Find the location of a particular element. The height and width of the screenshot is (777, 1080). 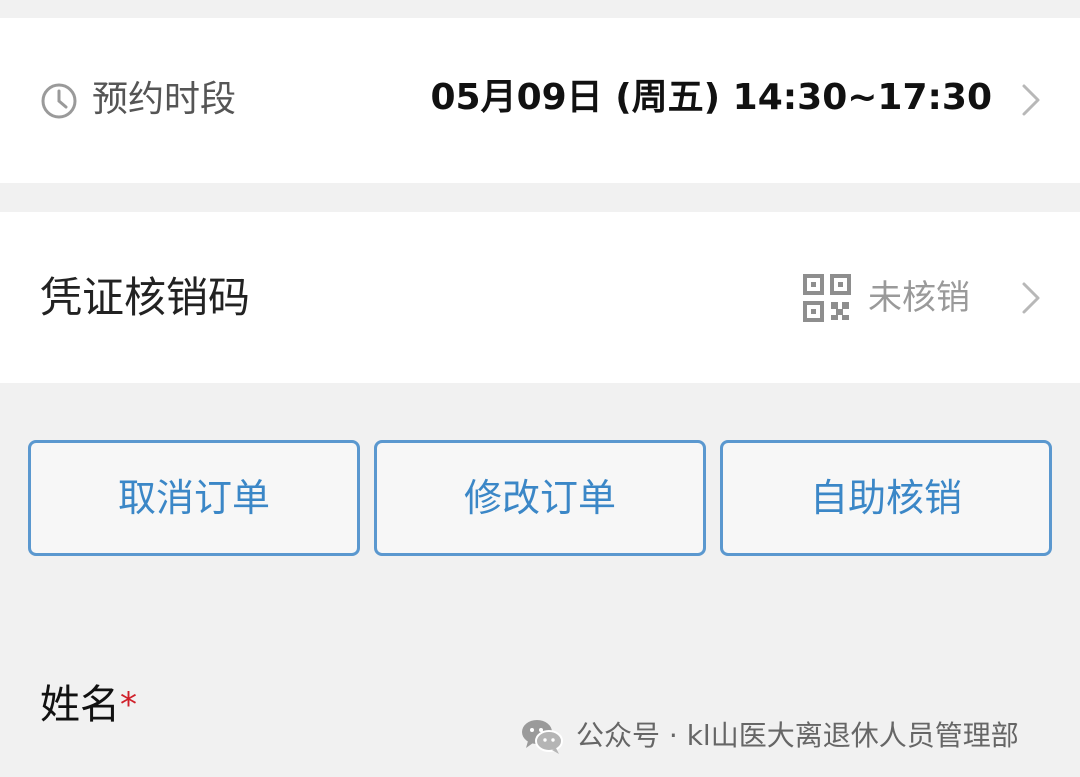

name-field-label: 姓名* is located at coordinates (88, 705).